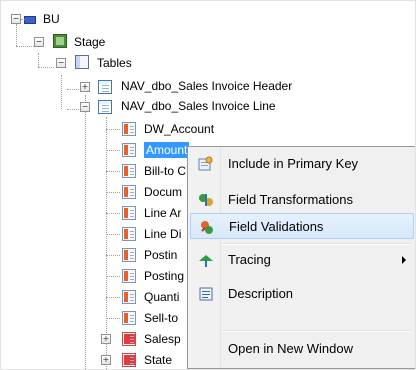 The height and width of the screenshot is (370, 416). I want to click on menu-item-open-new-window: Open in New Window, so click(302, 349).